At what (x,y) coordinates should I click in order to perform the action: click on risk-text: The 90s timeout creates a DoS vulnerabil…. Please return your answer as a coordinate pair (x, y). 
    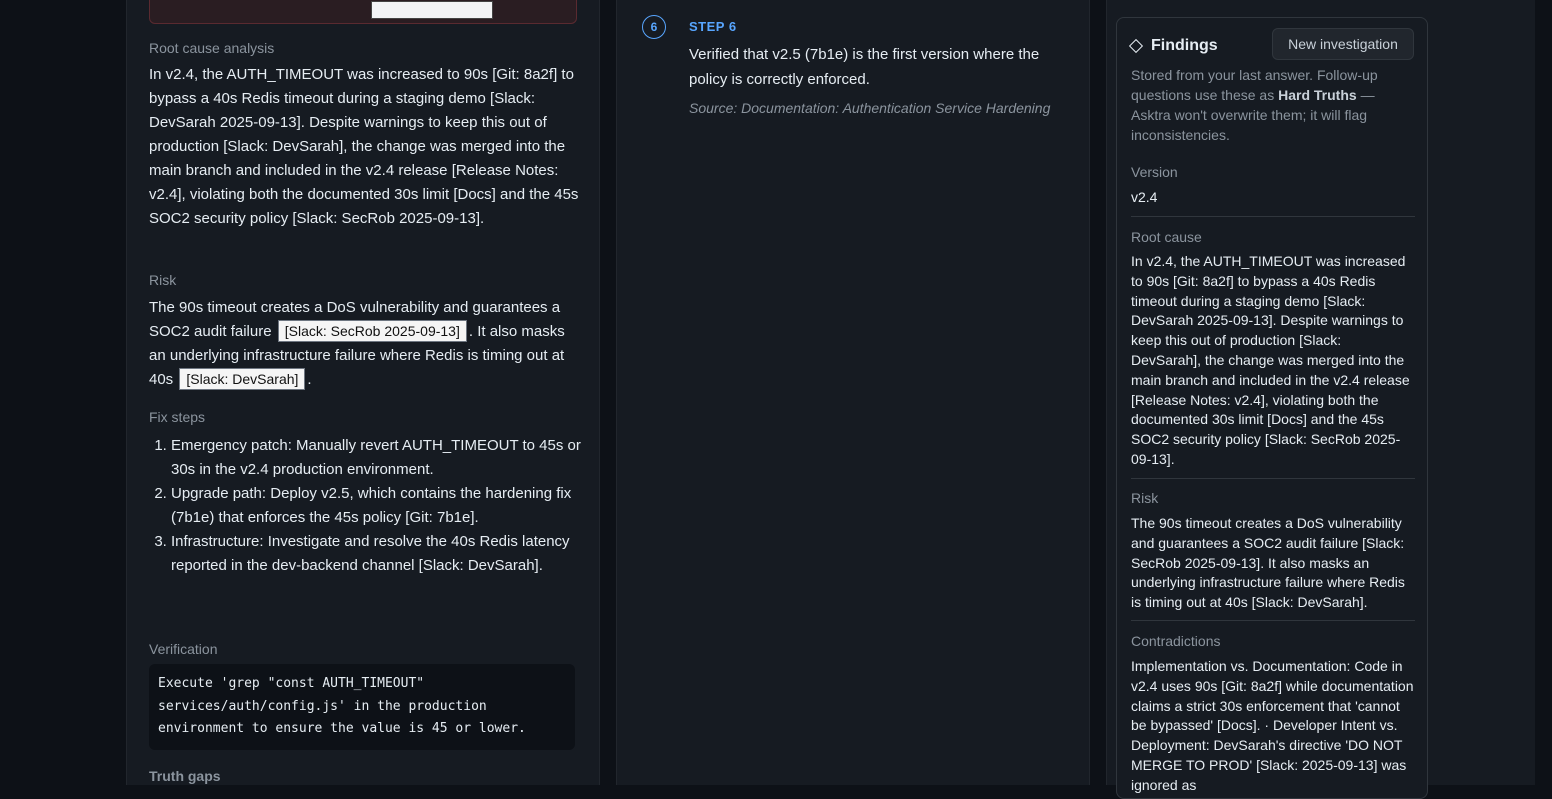
    Looking at the image, I should click on (364, 344).